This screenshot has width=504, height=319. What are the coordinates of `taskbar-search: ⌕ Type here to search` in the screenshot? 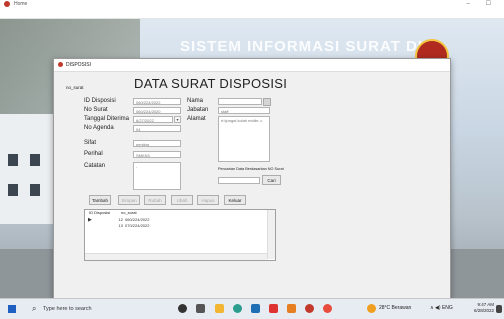 It's located at (85, 309).